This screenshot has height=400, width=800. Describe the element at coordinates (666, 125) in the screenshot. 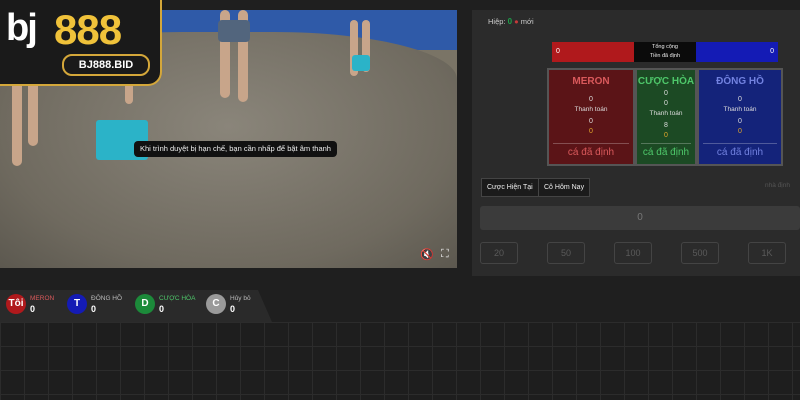

I see `payout-value: 8` at that location.